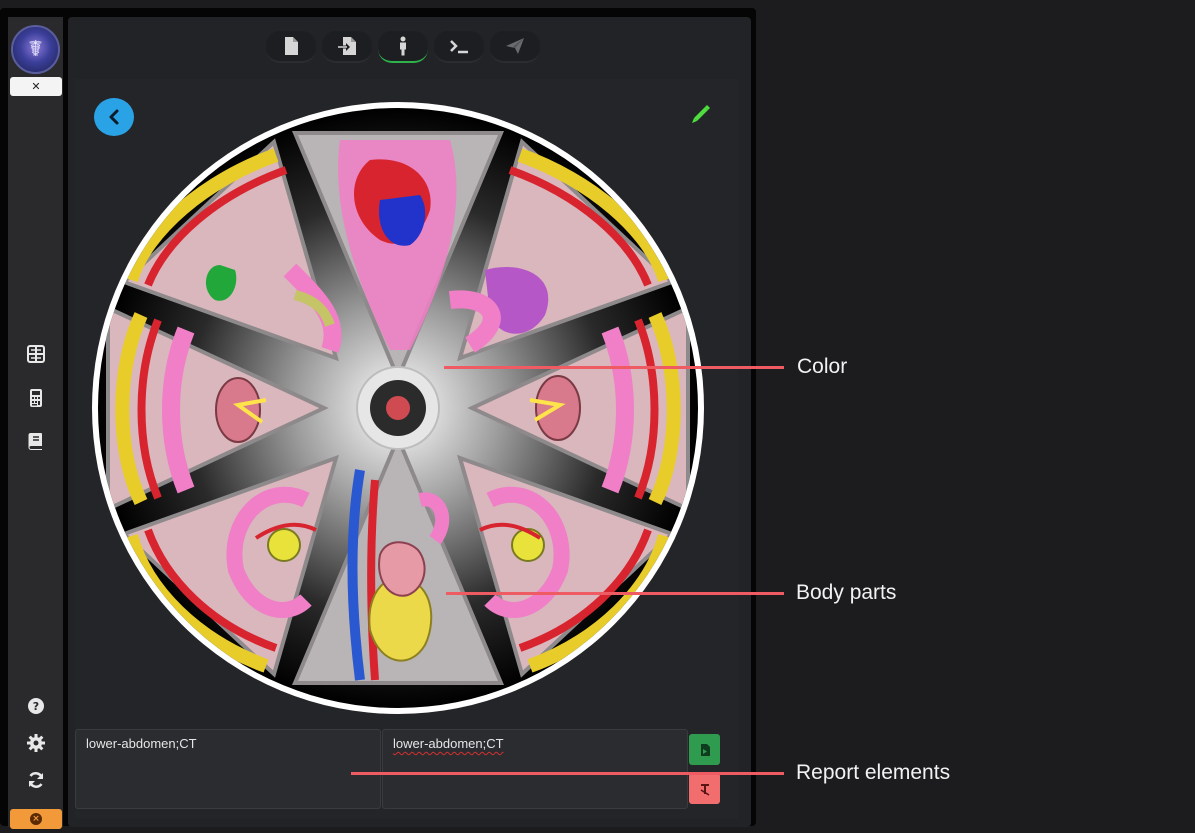 Image resolution: width=1195 pixels, height=833 pixels. Describe the element at coordinates (873, 772) in the screenshot. I see `annotation-label-report-elements: Report elements` at that location.